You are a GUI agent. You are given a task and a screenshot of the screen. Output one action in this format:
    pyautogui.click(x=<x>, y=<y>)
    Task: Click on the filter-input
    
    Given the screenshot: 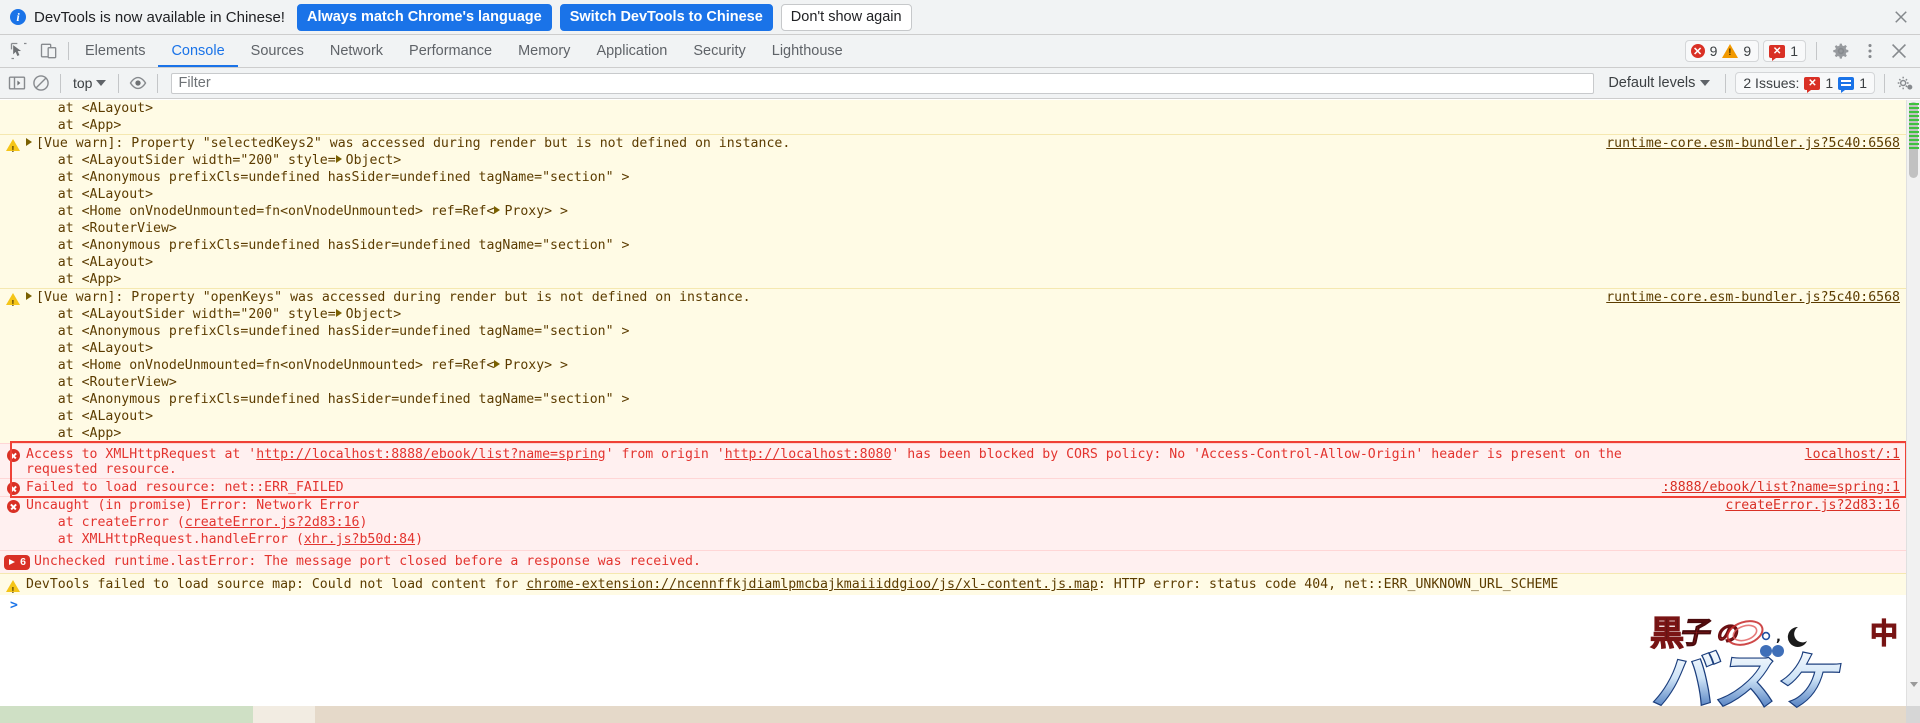 What is the action you would take?
    pyautogui.click(x=883, y=83)
    